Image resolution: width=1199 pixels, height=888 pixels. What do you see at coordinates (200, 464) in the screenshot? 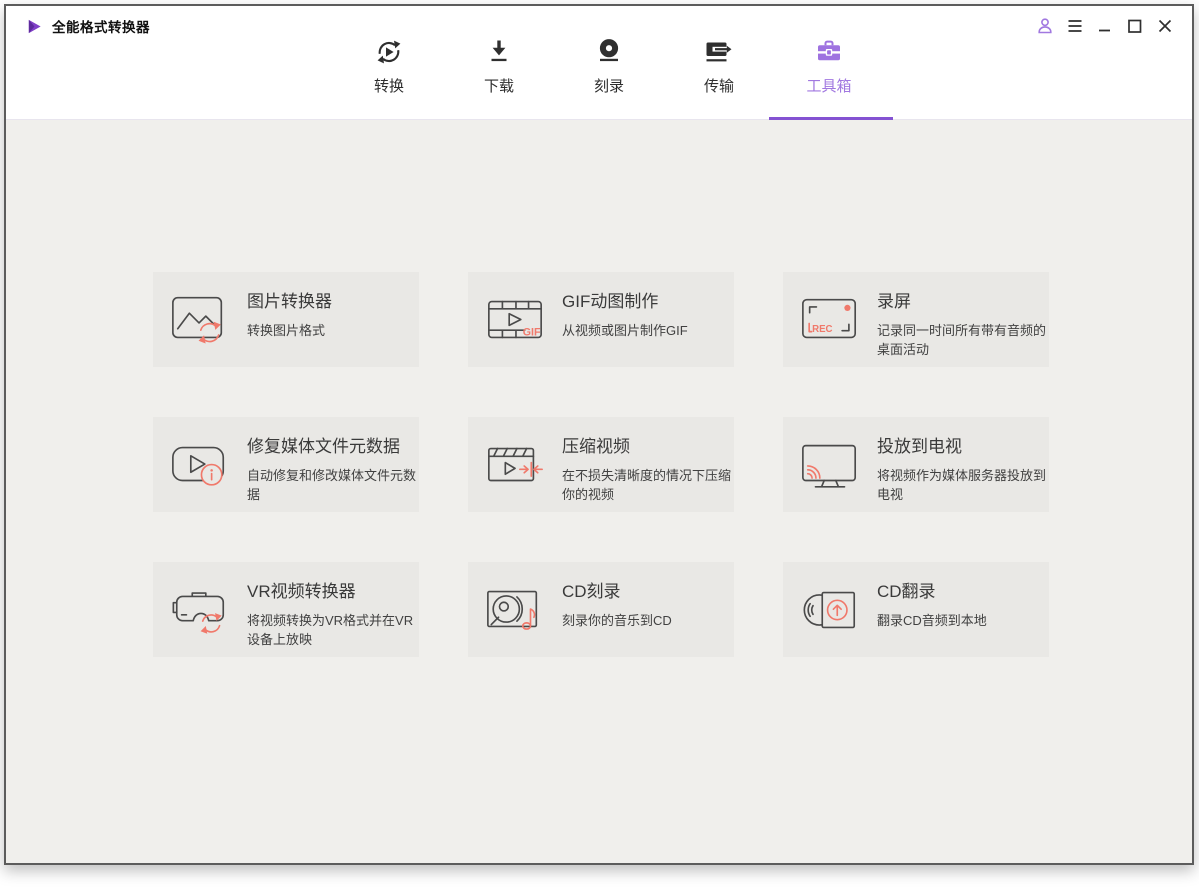
I see `fix-metadata-icon` at bounding box center [200, 464].